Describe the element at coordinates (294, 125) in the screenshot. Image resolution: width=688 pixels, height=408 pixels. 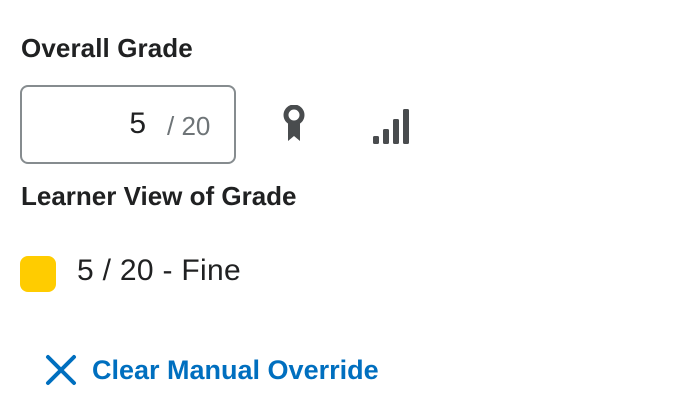
I see `award-ribbon-icon` at that location.